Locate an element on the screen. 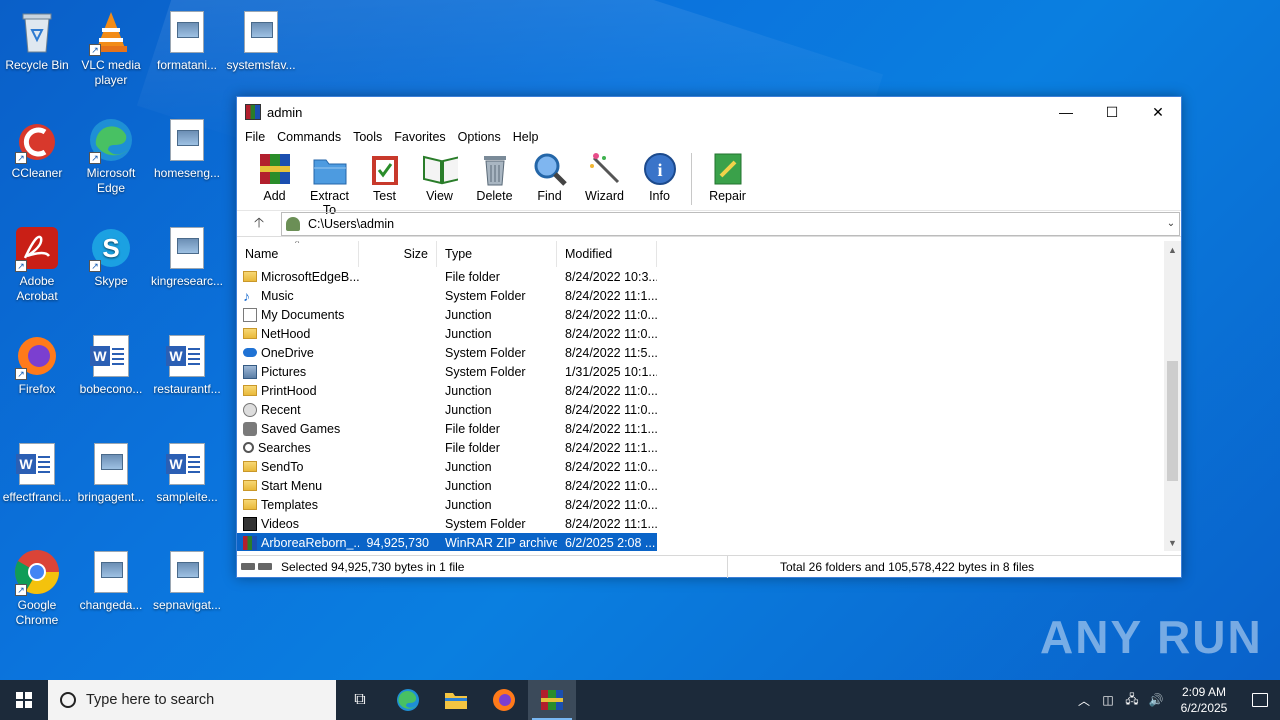 The image size is (1280, 720). repair-button: Repair is located at coordinates (727, 177).